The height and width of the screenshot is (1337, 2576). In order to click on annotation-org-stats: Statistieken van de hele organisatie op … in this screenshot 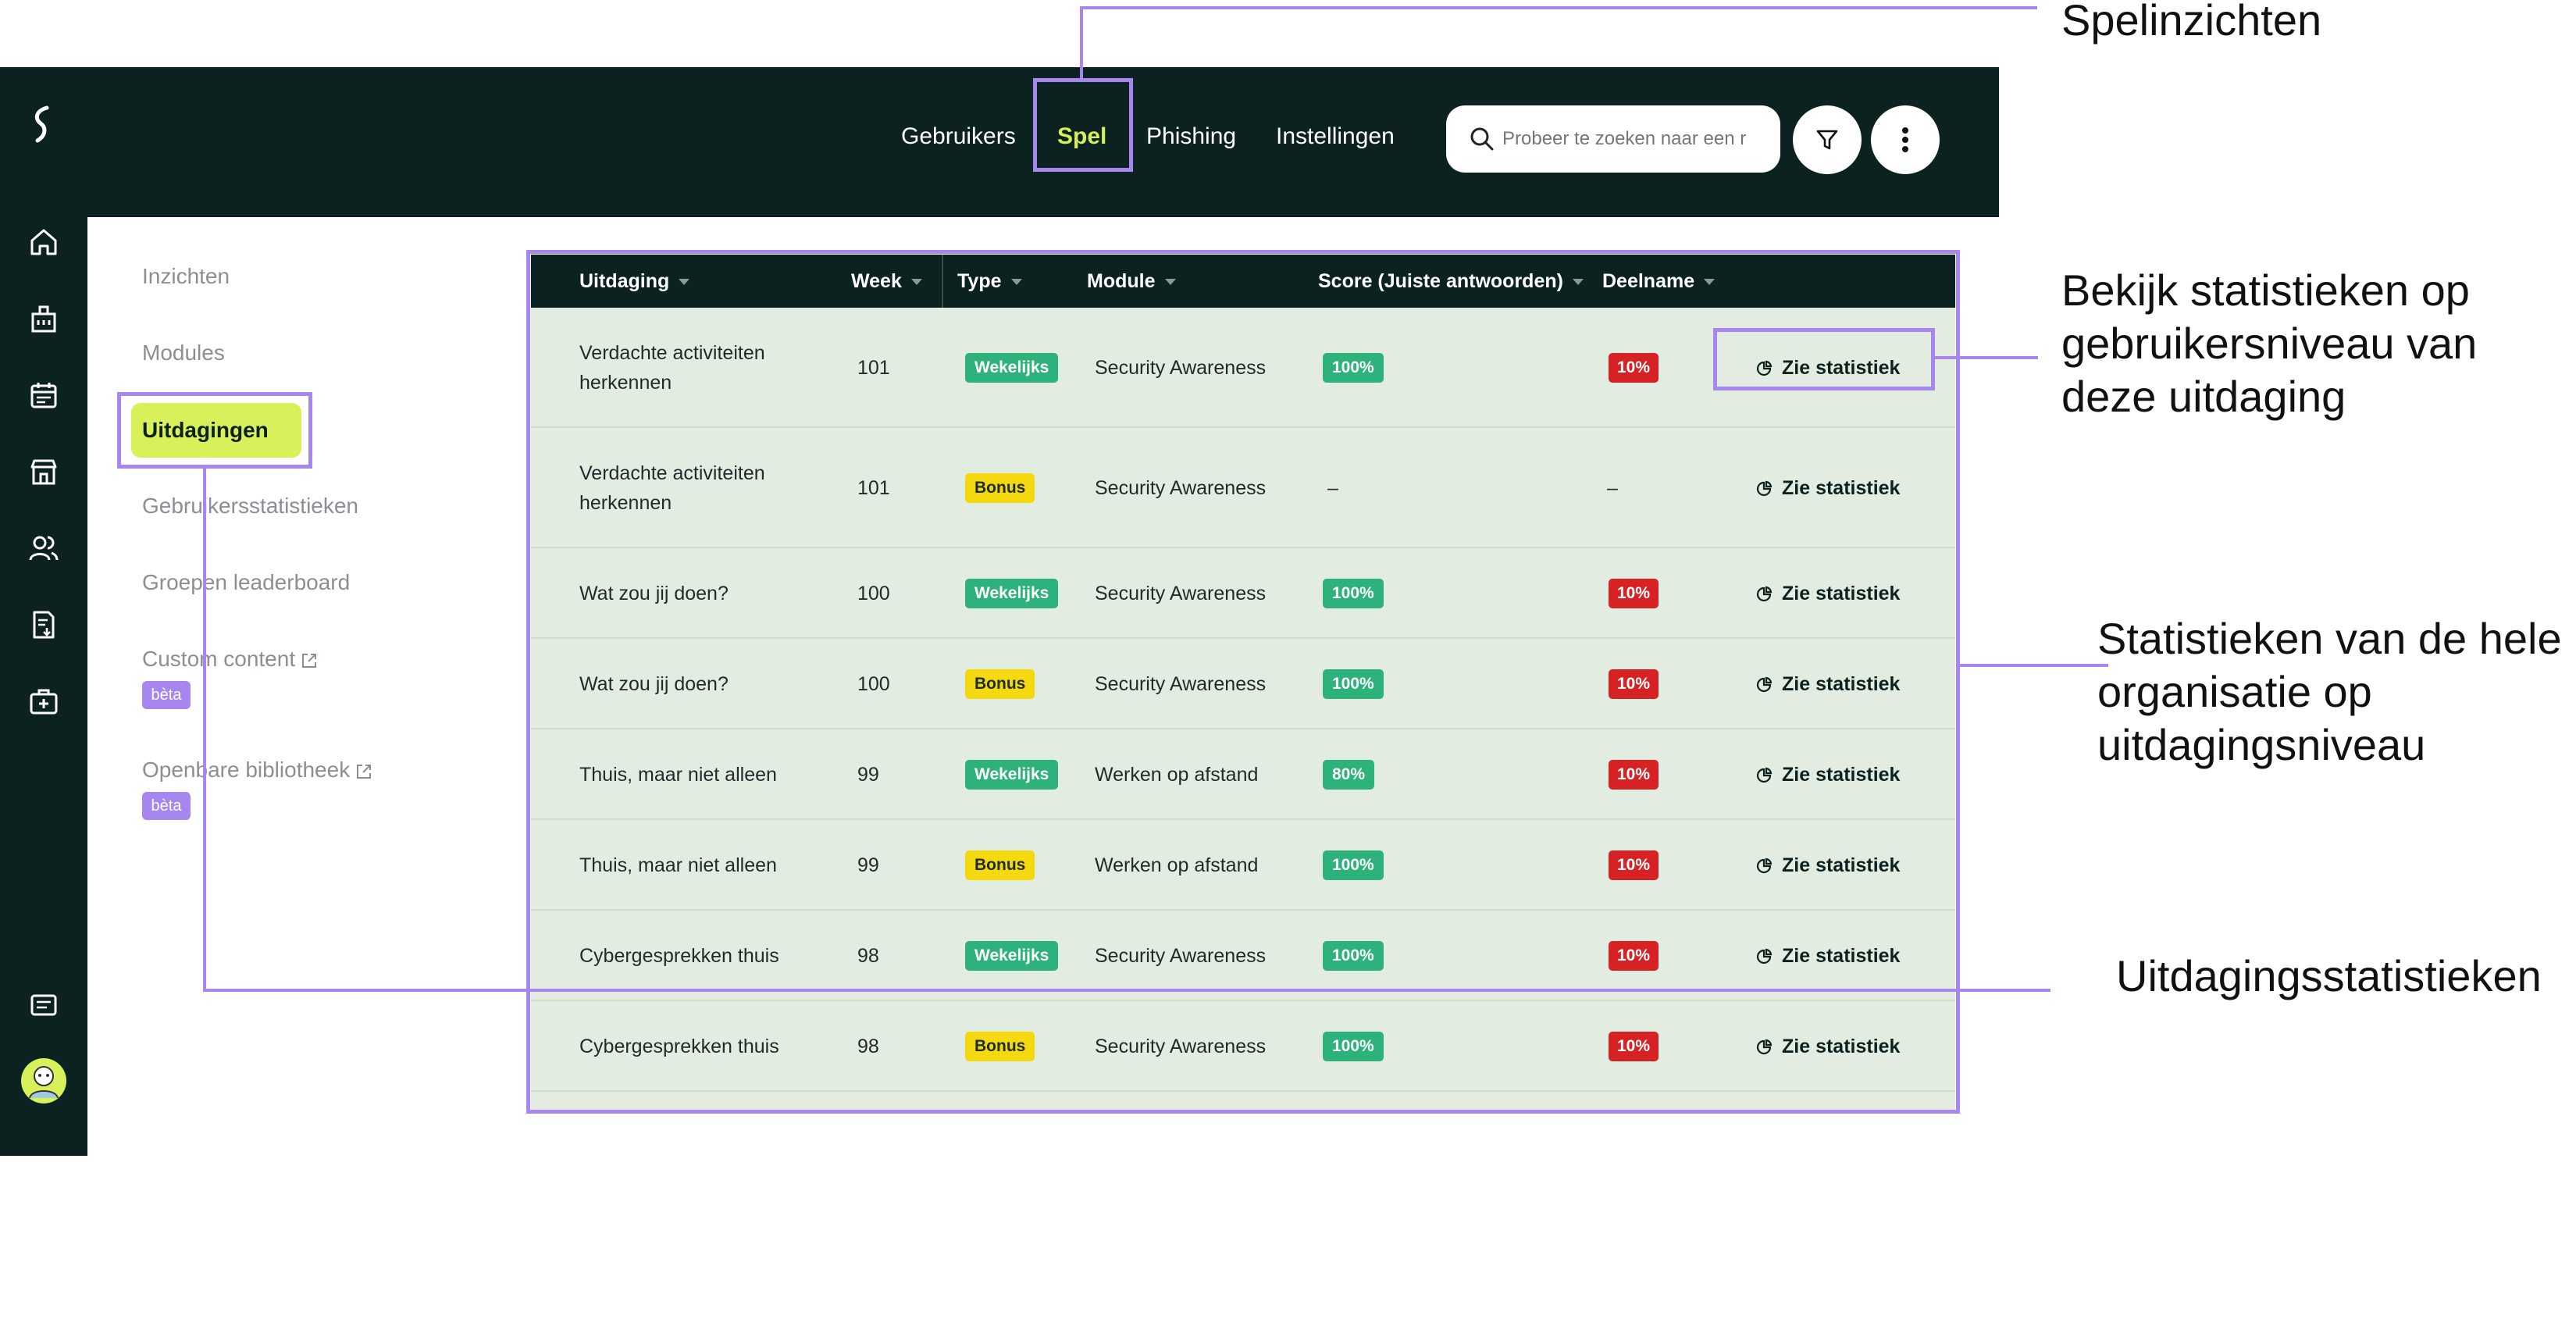, I will do `click(2329, 691)`.